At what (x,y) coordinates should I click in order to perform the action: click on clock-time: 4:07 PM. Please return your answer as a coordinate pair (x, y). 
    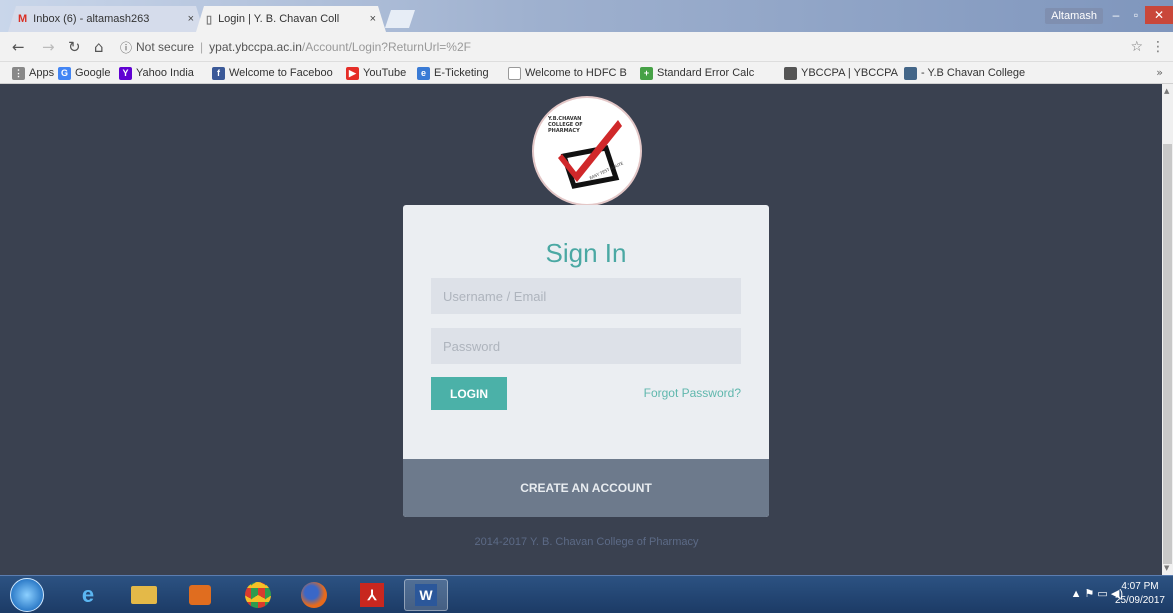
    Looking at the image, I should click on (1140, 586).